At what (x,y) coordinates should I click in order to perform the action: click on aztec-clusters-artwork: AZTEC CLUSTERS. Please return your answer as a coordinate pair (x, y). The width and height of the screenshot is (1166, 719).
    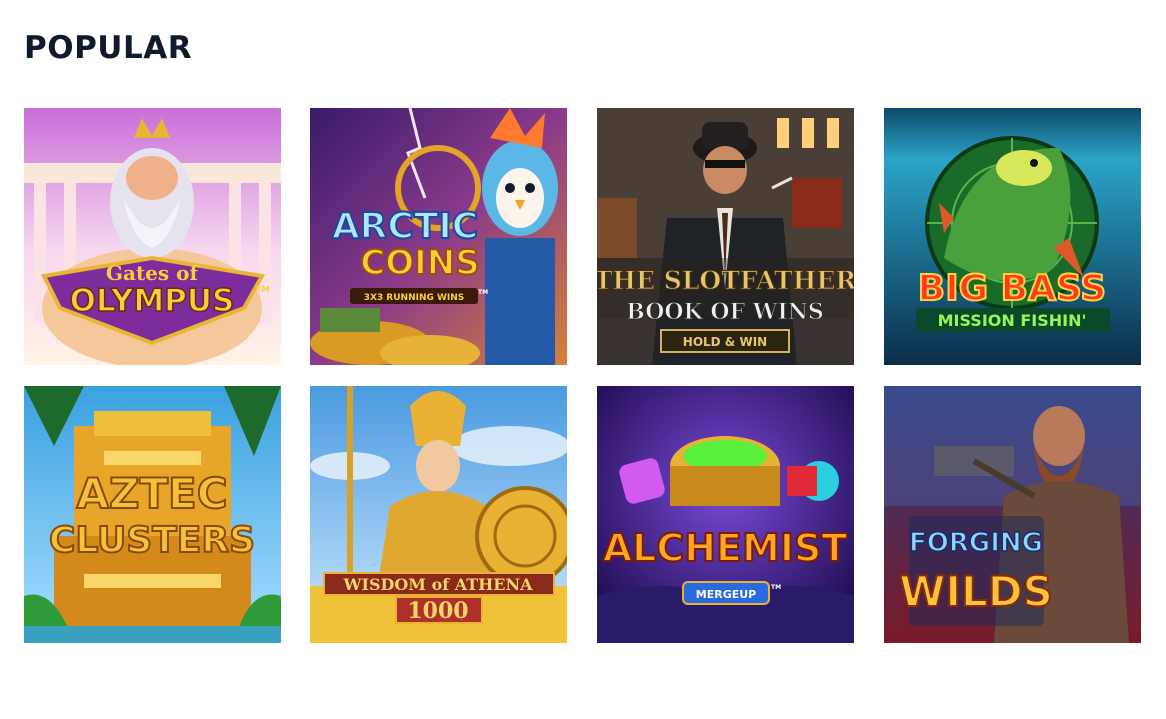
    Looking at the image, I should click on (152, 514).